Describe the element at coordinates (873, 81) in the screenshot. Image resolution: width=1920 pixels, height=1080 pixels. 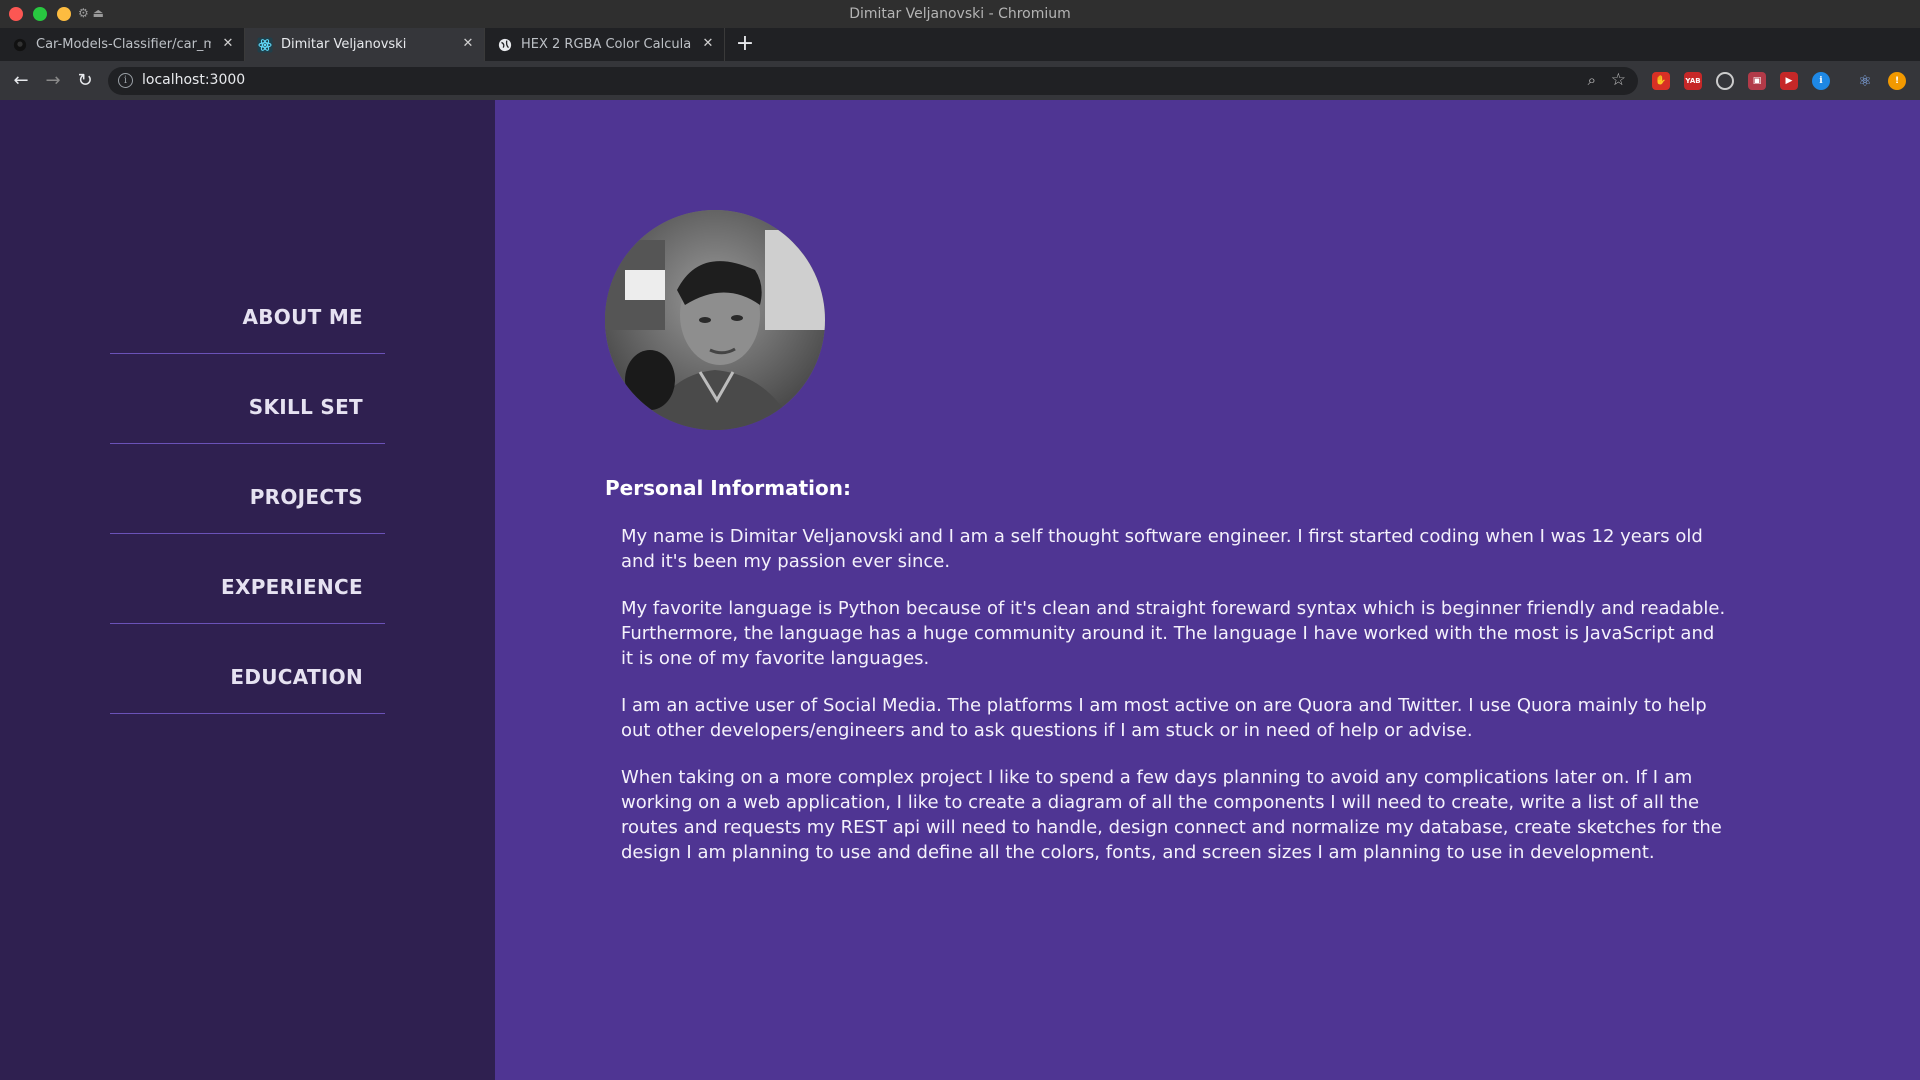
I see `address-bar: i localhost:3000 ⌕ ☆` at that location.